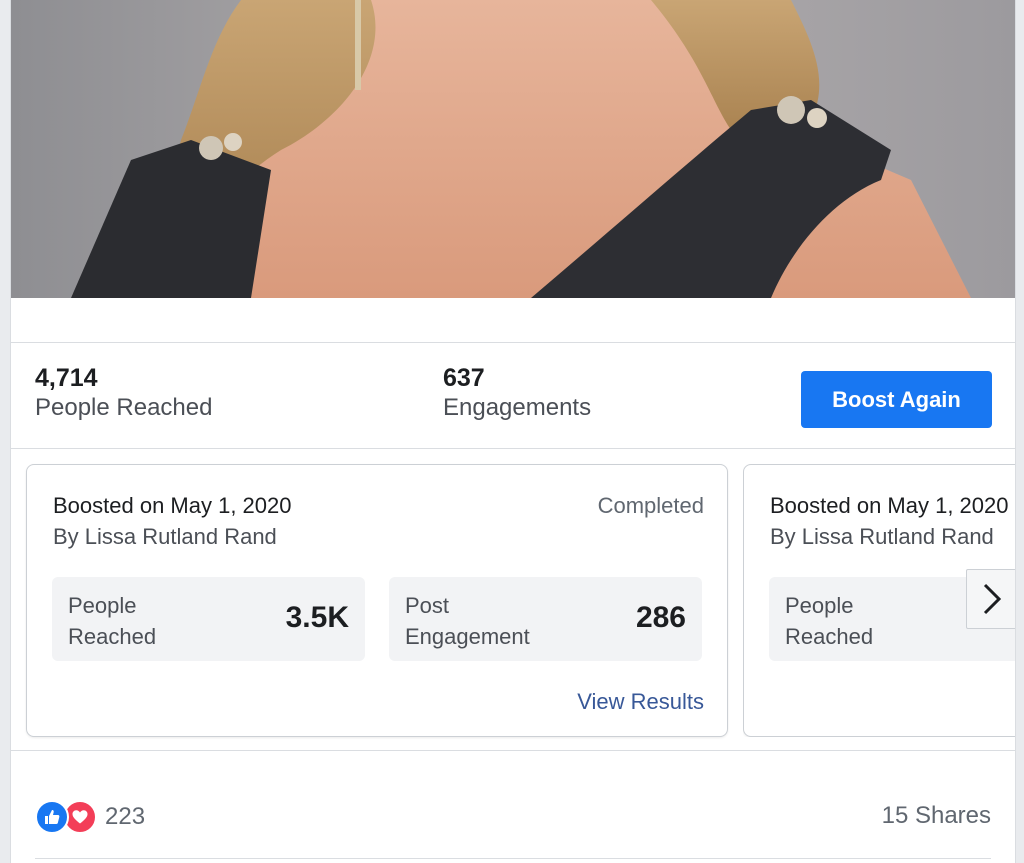  What do you see at coordinates (545, 619) in the screenshot?
I see `metric-post-engagement: Post Engagement 286` at bounding box center [545, 619].